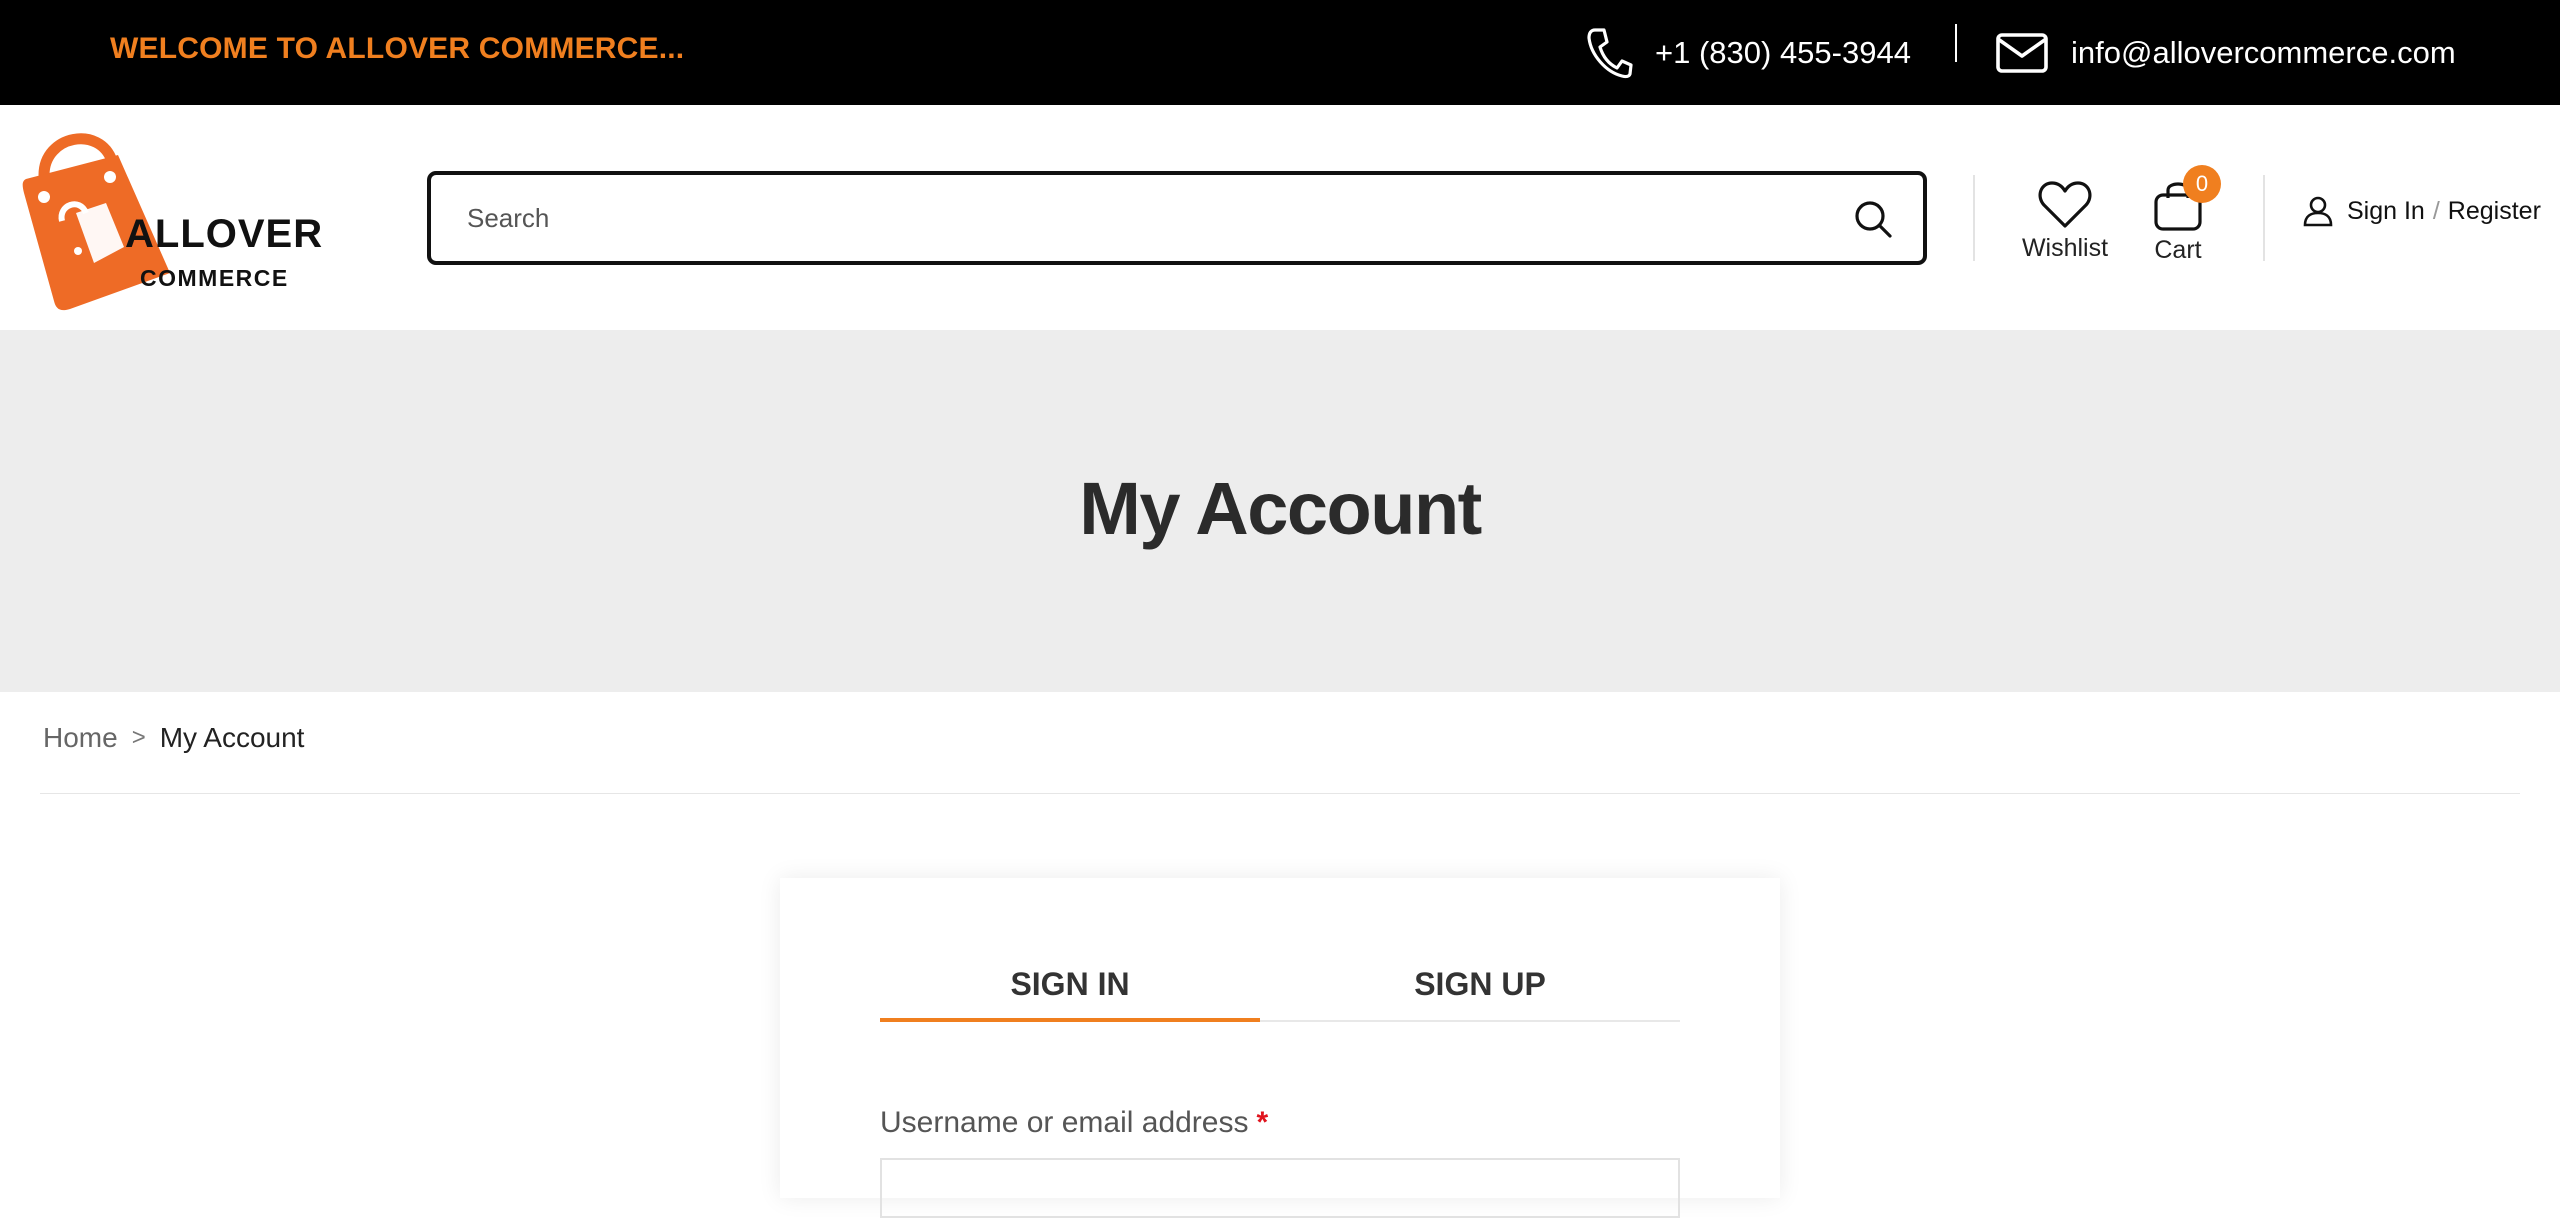 This screenshot has height=1218, width=2560. I want to click on search-bar, so click(1177, 218).